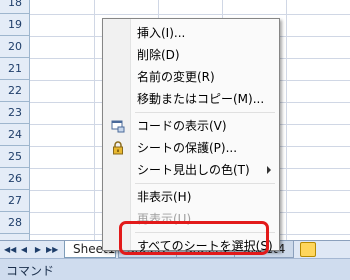 The image size is (350, 280). What do you see at coordinates (164, 197) in the screenshot?
I see `menu-item-label: 非表示(H)` at bounding box center [164, 197].